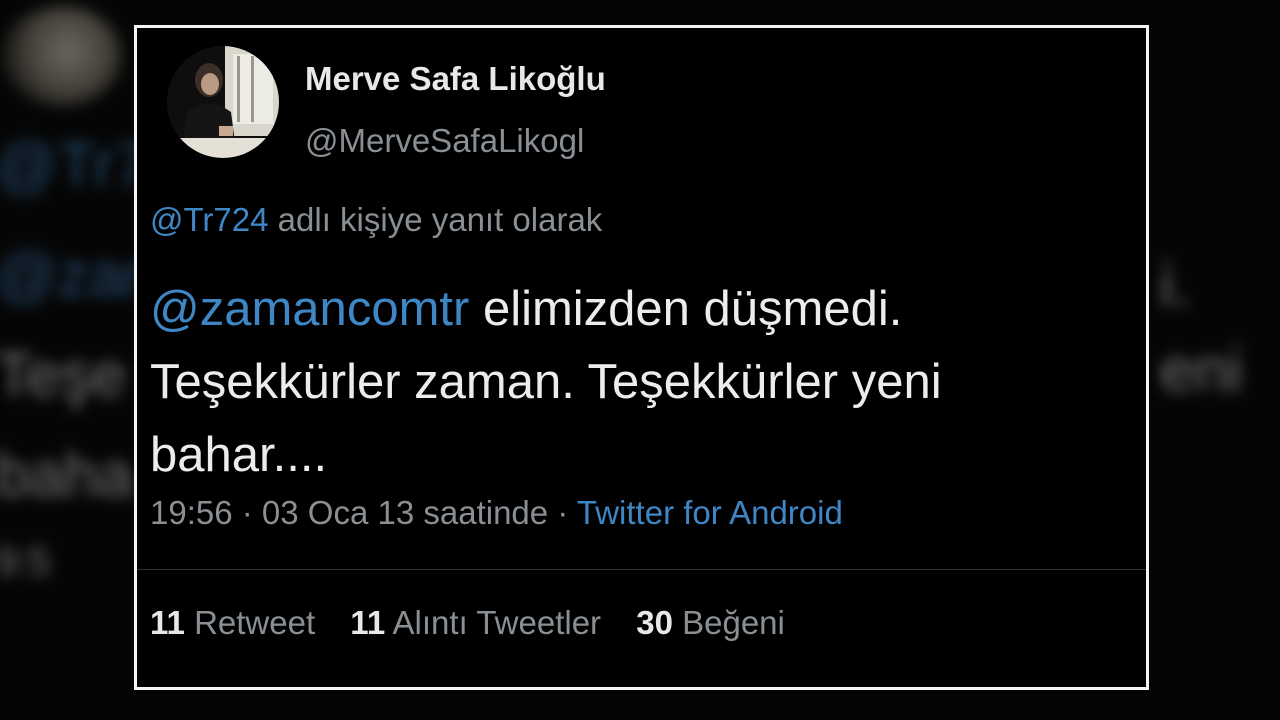 This screenshot has width=1280, height=720. What do you see at coordinates (435, 219) in the screenshot?
I see `reply-context-text: adlı kişiye yanıt olarak` at bounding box center [435, 219].